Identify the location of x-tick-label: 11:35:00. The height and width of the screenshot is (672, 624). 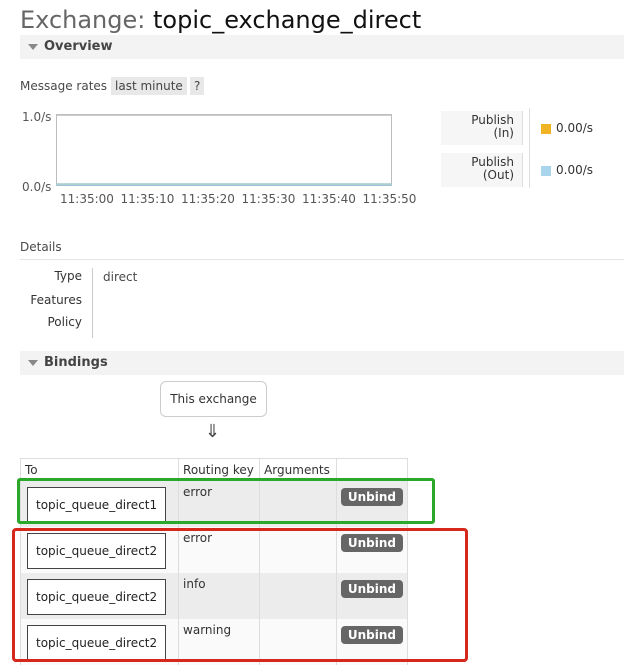
(87, 199).